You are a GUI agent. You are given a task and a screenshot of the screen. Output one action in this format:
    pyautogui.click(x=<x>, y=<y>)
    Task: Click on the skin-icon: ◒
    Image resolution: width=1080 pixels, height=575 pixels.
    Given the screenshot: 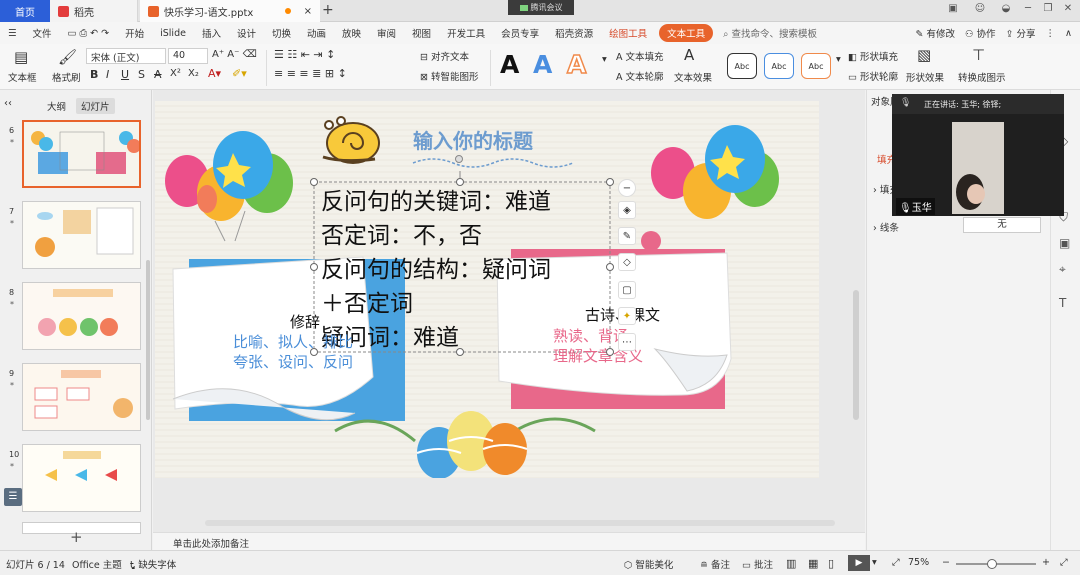 What is the action you would take?
    pyautogui.click(x=1006, y=11)
    